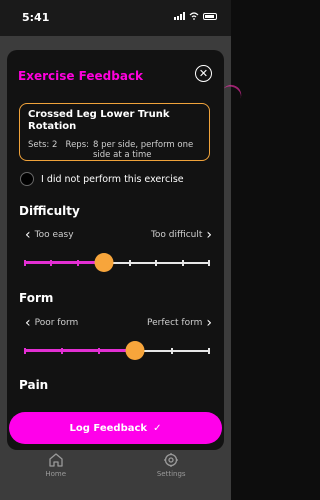 This screenshot has width=320, height=500. Describe the element at coordinates (99, 120) in the screenshot. I see `exercise-name: Crossed Leg Lower Trunk Rotation` at that location.